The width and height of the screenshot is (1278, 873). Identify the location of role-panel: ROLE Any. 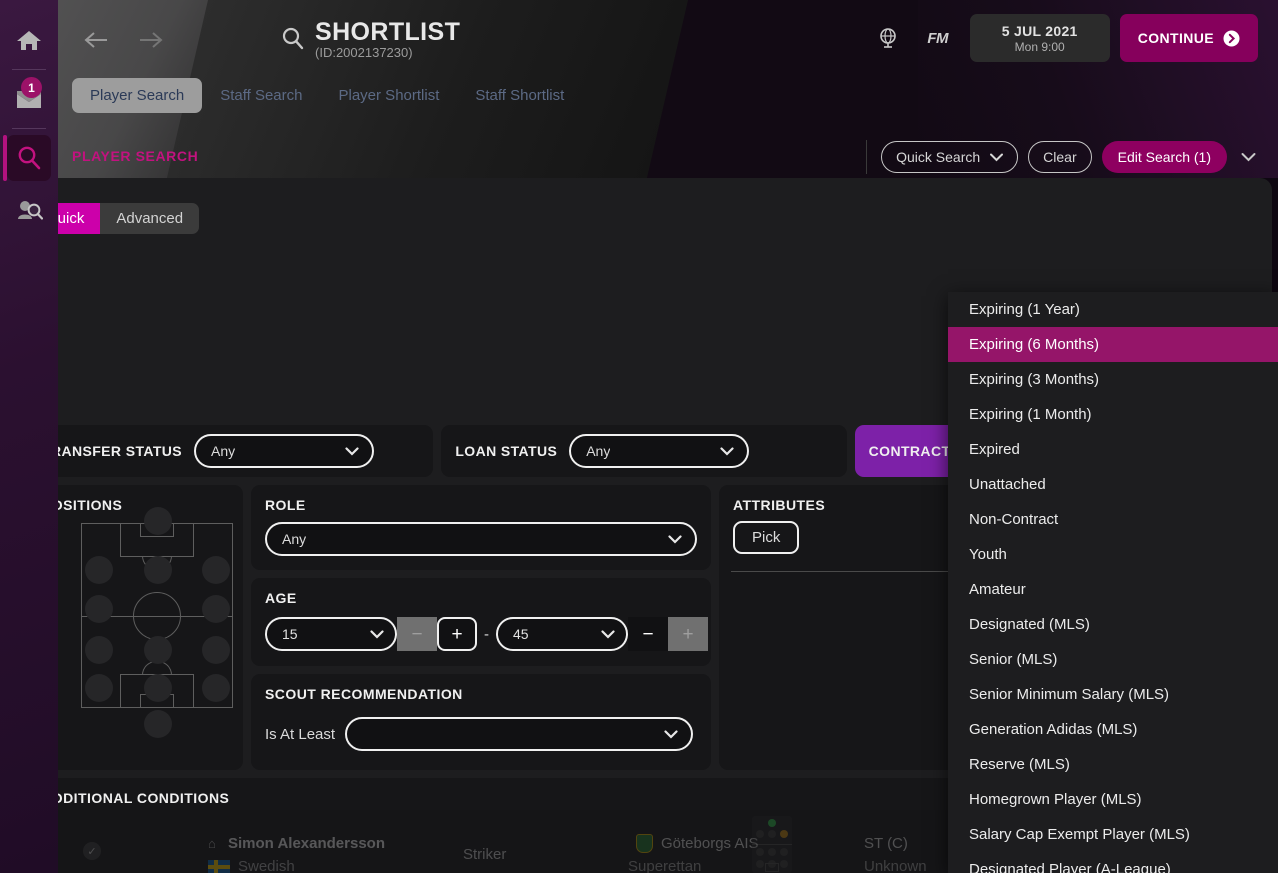
(481, 527).